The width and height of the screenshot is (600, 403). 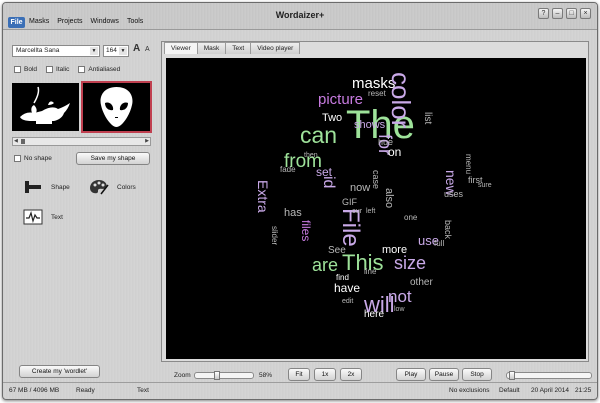 I want to click on menu-projects: Projects, so click(x=69, y=21).